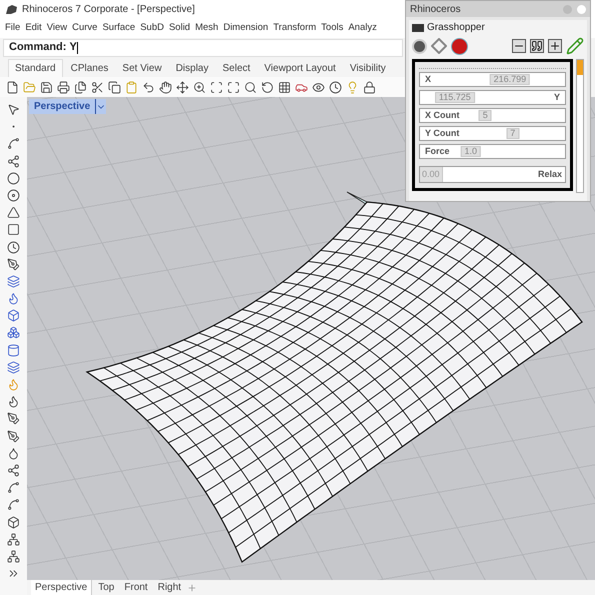  Describe the element at coordinates (368, 68) in the screenshot. I see `toolbar-tab: Visibility` at that location.